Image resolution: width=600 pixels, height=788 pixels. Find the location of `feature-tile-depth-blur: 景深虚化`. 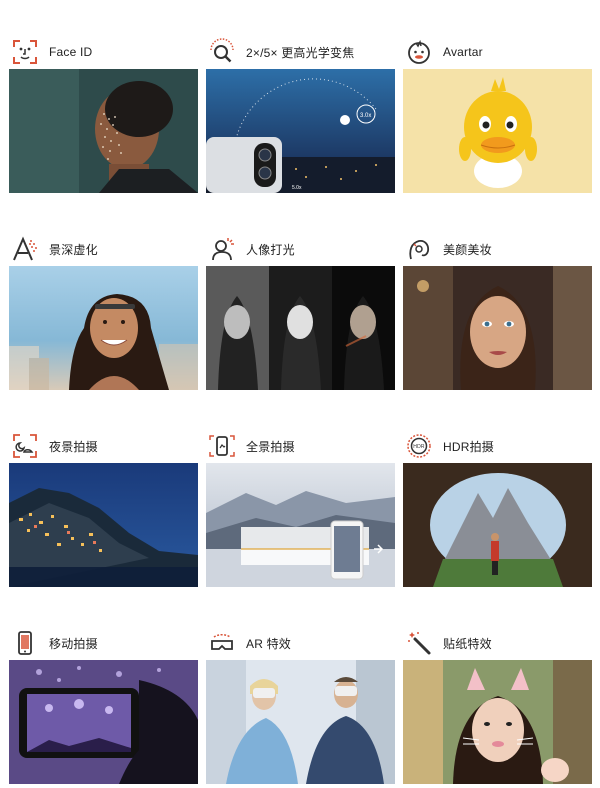

feature-tile-depth-blur: 景深虚化 is located at coordinates (103, 311).